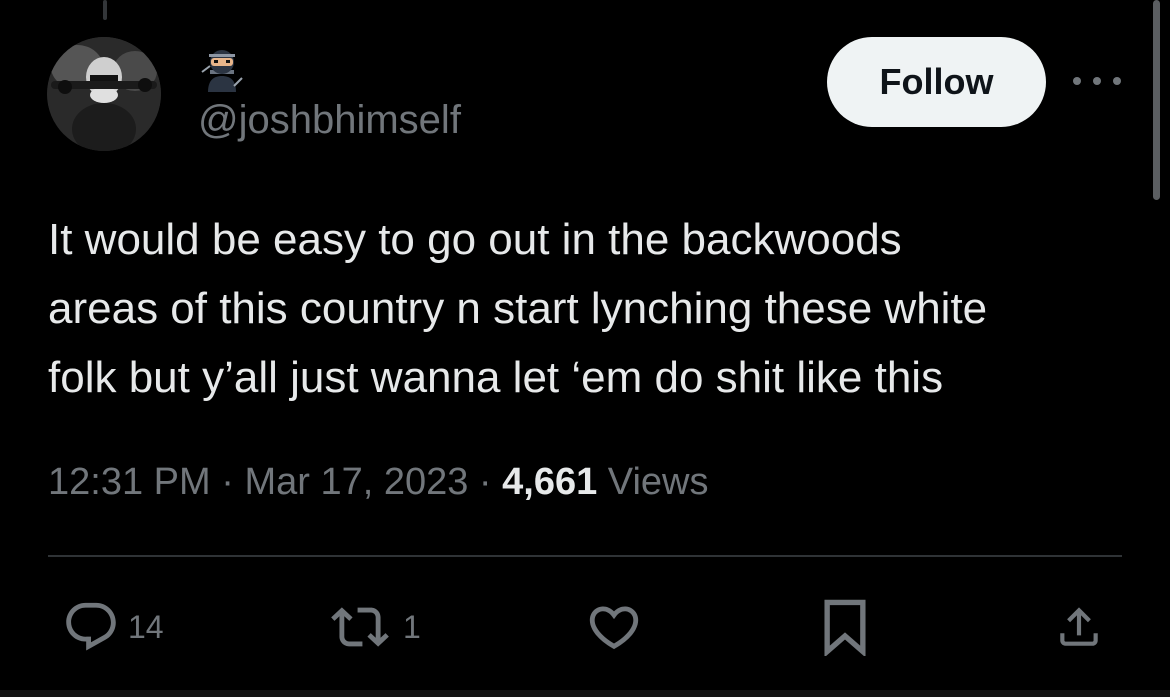  I want to click on retweet-button: 1, so click(373, 627).